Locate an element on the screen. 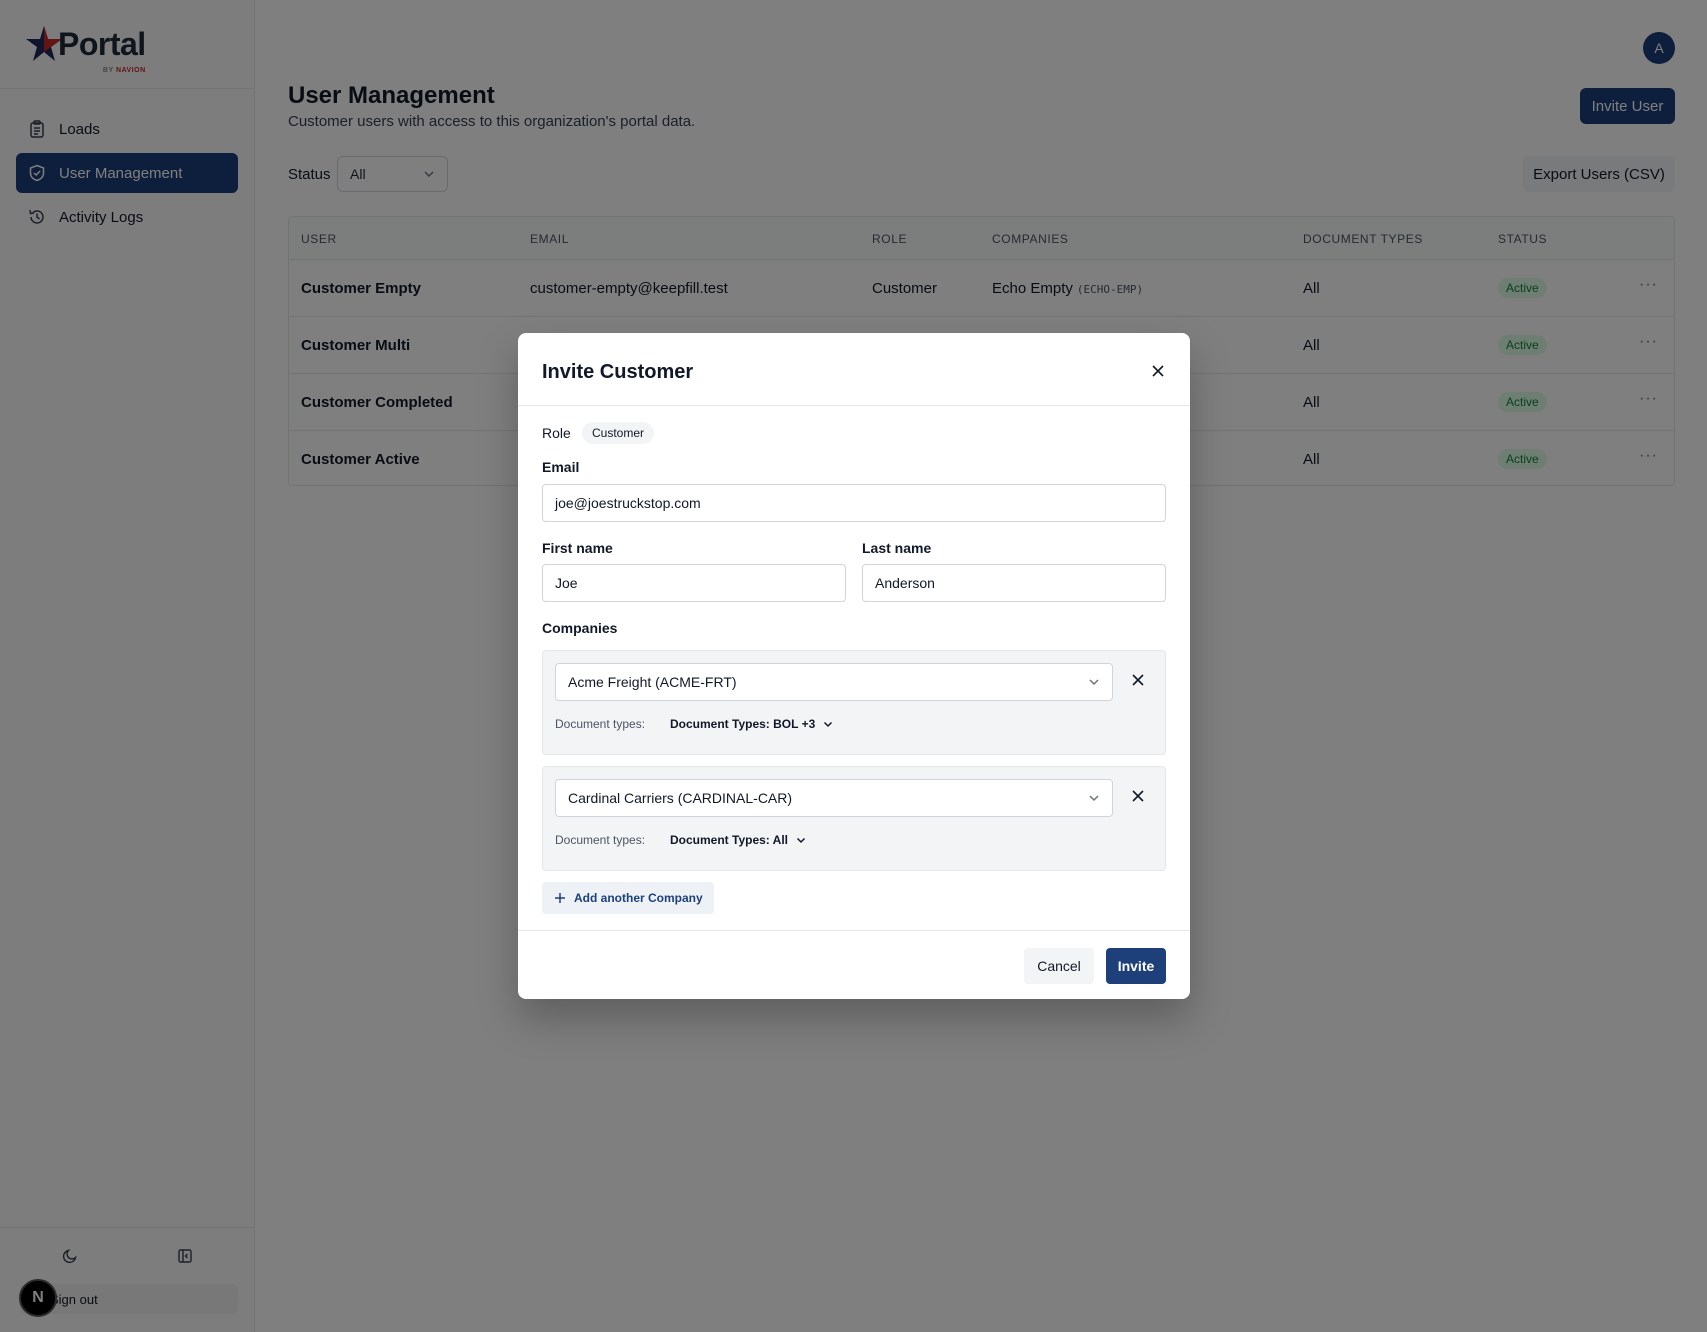 This screenshot has height=1332, width=1707. role-chip: Customer is located at coordinates (618, 433).